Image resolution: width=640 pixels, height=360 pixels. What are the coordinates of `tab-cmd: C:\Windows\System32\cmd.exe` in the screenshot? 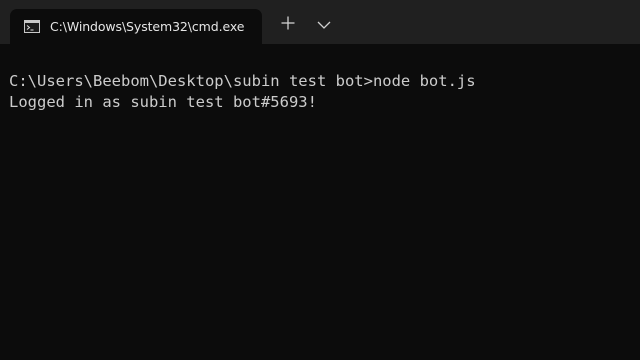 It's located at (136, 26).